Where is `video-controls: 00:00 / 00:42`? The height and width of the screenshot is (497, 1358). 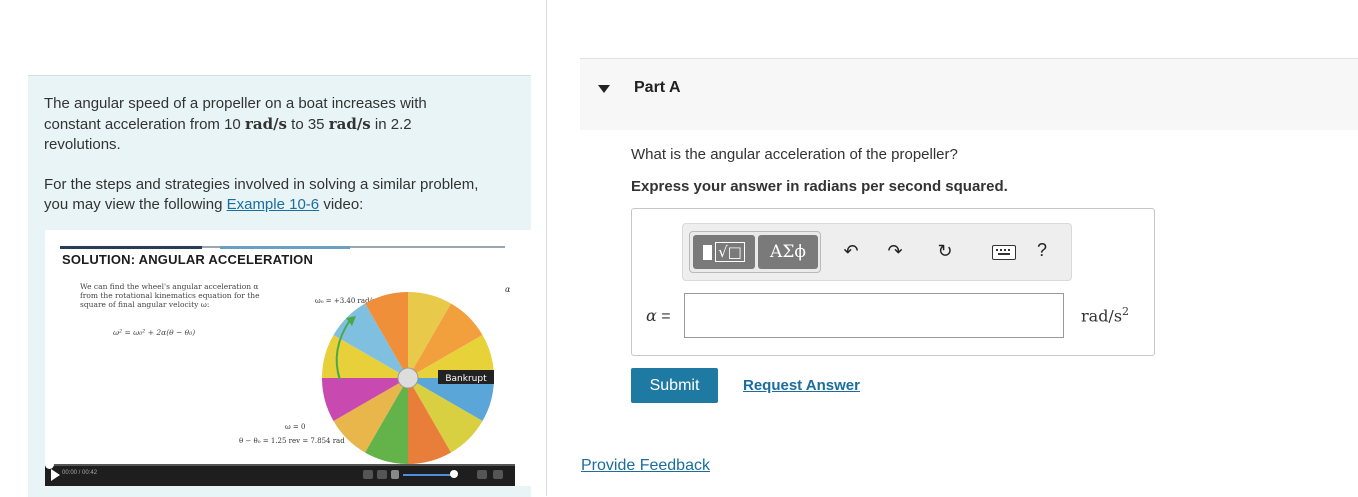 video-controls: 00:00 / 00:42 is located at coordinates (280, 473).